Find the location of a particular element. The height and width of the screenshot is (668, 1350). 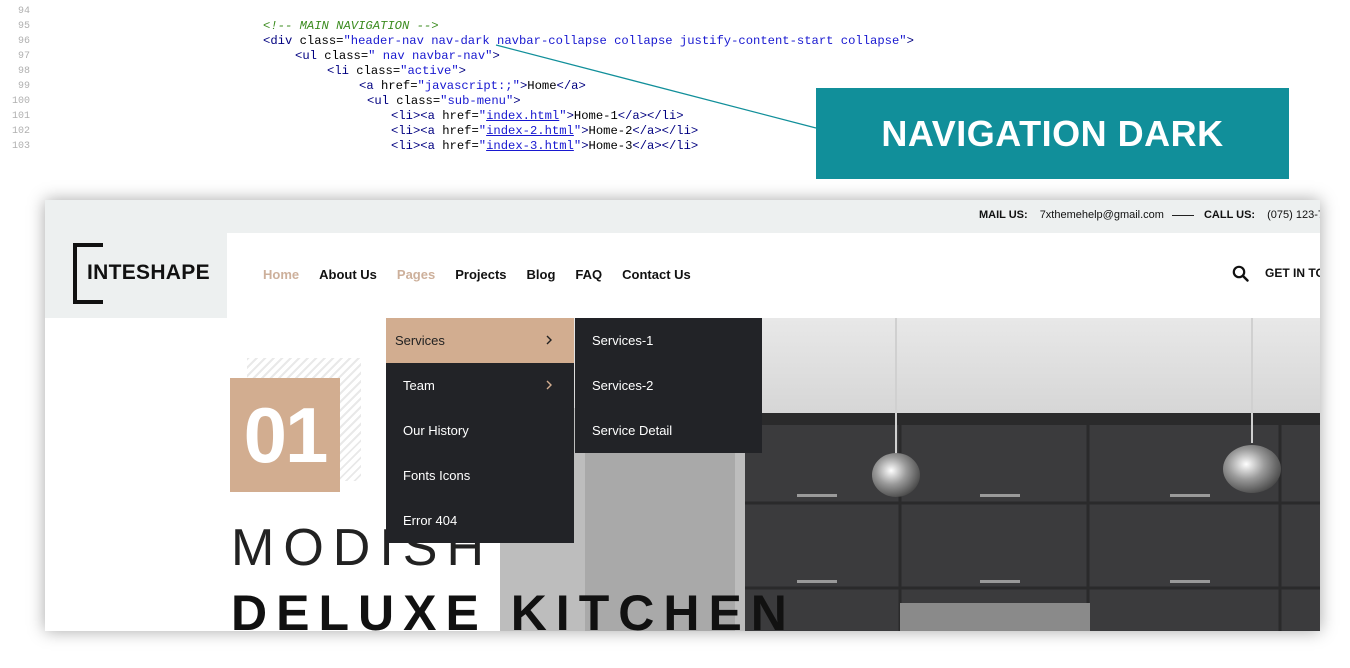

nav-item-blog: Blog is located at coordinates (541, 274).